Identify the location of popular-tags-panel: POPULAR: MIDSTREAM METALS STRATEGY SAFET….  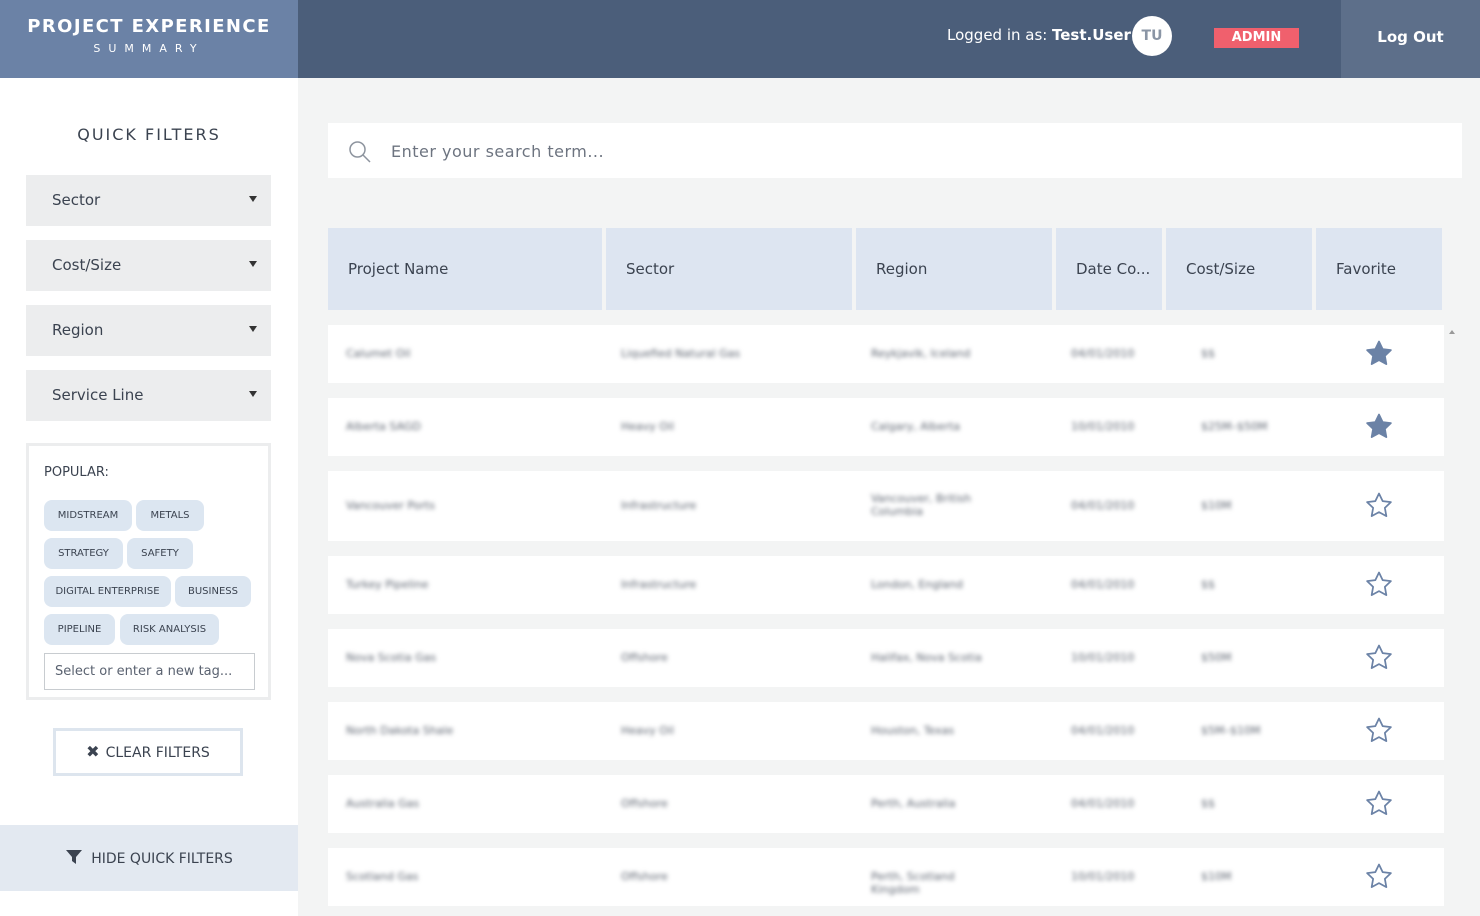
(148, 571).